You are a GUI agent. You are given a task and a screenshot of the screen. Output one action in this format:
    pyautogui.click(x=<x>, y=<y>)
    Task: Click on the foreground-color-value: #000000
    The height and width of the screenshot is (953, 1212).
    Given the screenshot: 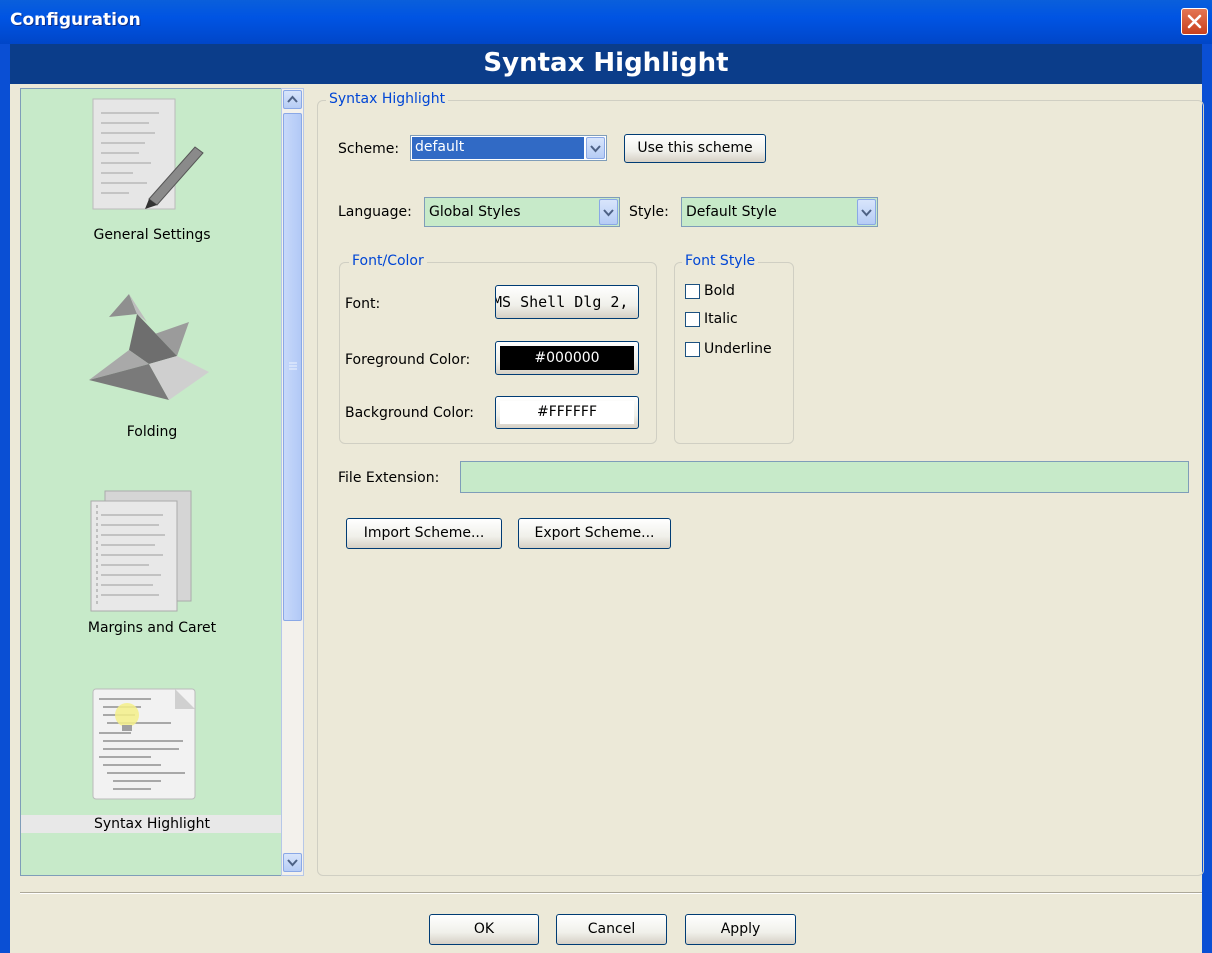 What is the action you would take?
    pyautogui.click(x=567, y=358)
    